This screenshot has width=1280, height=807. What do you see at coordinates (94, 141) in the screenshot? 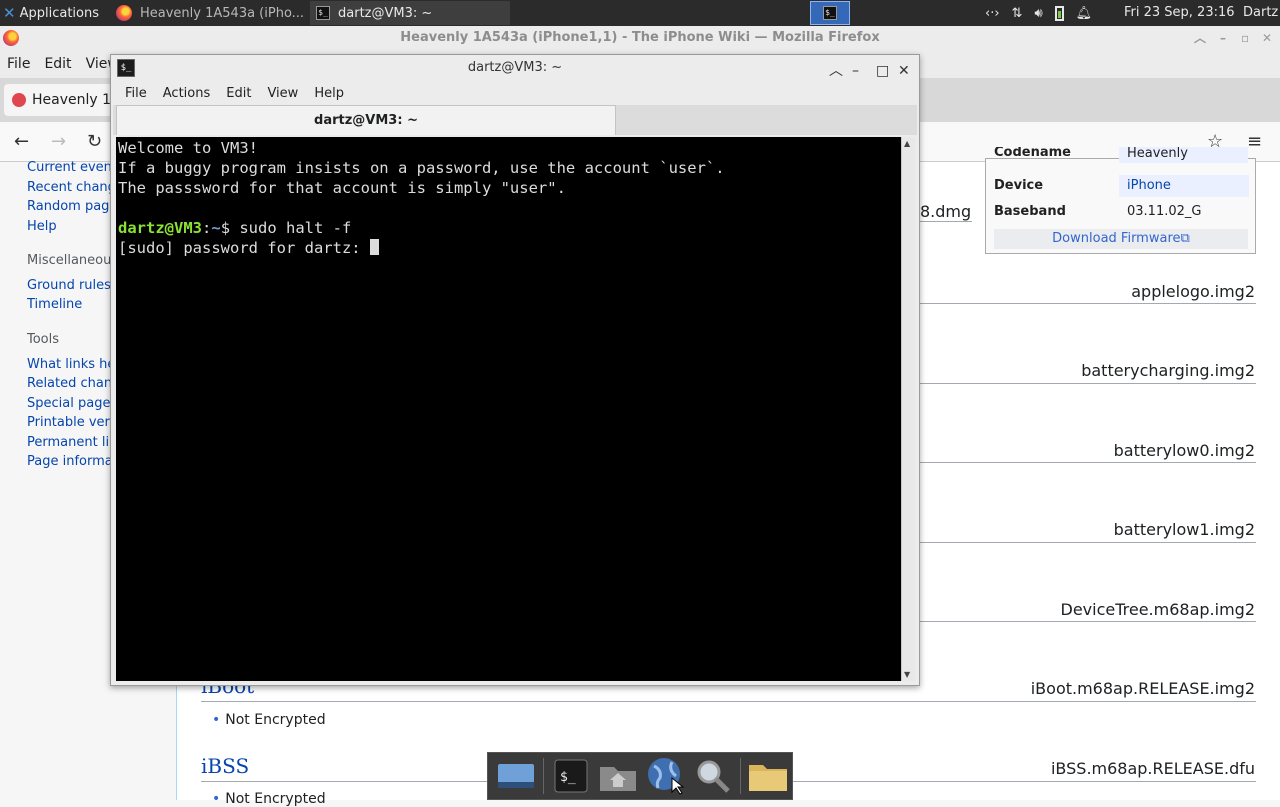
I see `reload-icon: ↻` at bounding box center [94, 141].